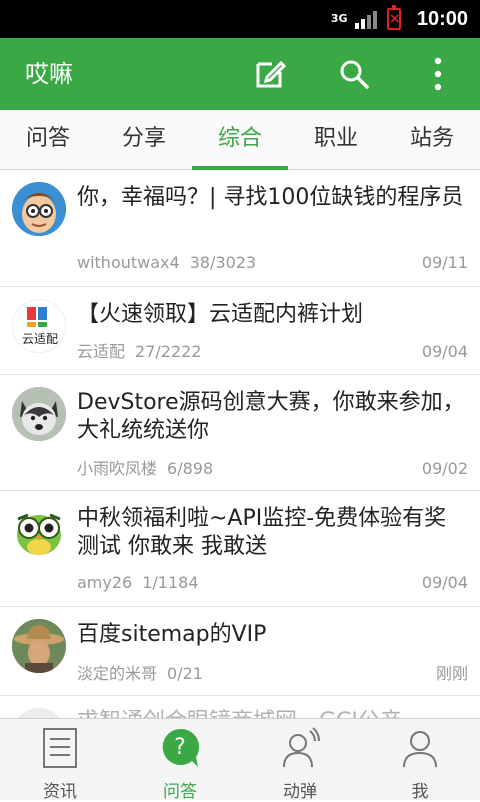 The width and height of the screenshot is (480, 802). Describe the element at coordinates (101, 351) in the screenshot. I see `post-author: 云适配` at that location.